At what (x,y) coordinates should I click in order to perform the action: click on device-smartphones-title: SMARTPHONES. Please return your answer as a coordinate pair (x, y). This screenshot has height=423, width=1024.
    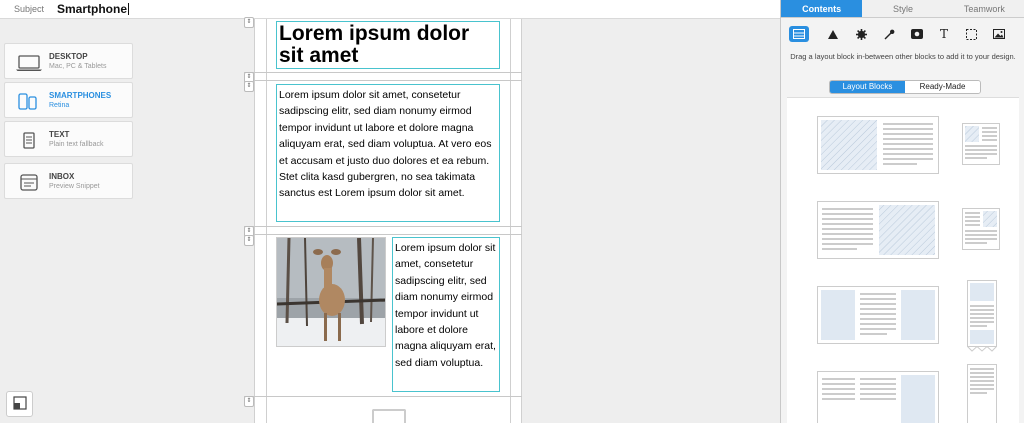
    Looking at the image, I should click on (80, 95).